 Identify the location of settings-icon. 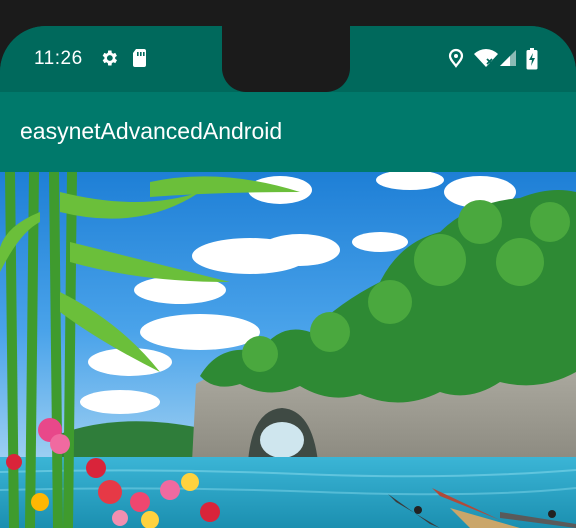
(109, 58).